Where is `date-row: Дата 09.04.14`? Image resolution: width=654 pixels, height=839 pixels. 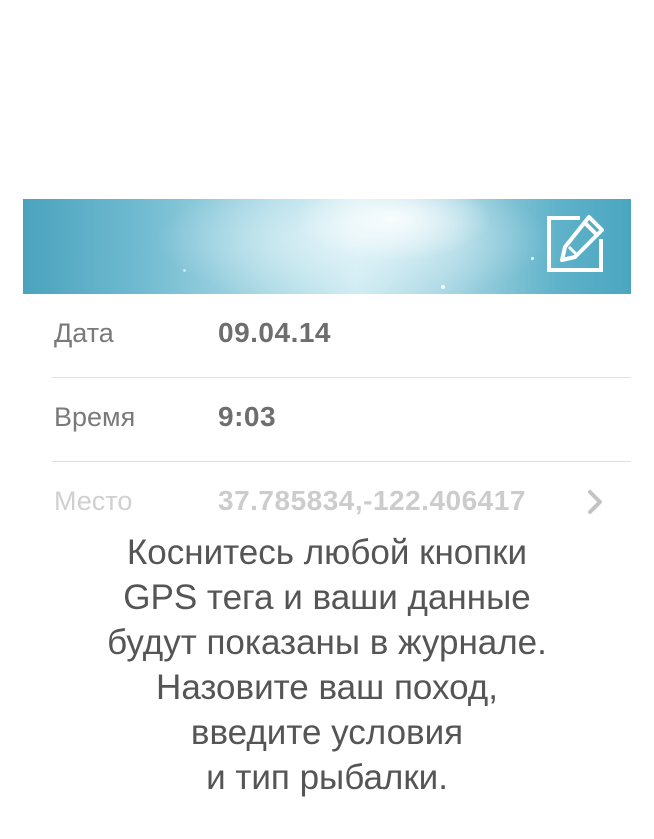 date-row: Дата 09.04.14 is located at coordinates (341, 335).